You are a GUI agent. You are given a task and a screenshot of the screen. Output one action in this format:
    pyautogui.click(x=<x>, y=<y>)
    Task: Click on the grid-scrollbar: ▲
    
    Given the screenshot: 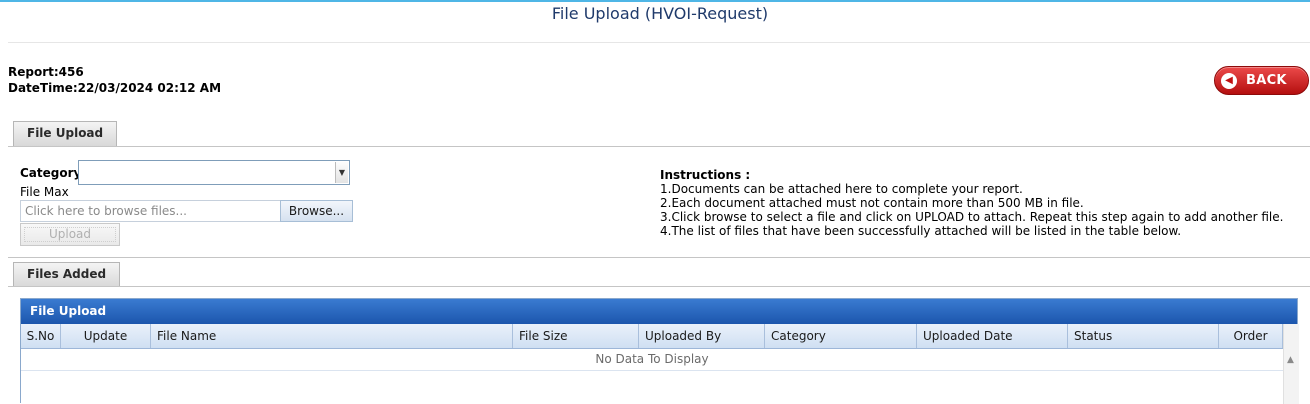 What is the action you would take?
    pyautogui.click(x=1291, y=364)
    